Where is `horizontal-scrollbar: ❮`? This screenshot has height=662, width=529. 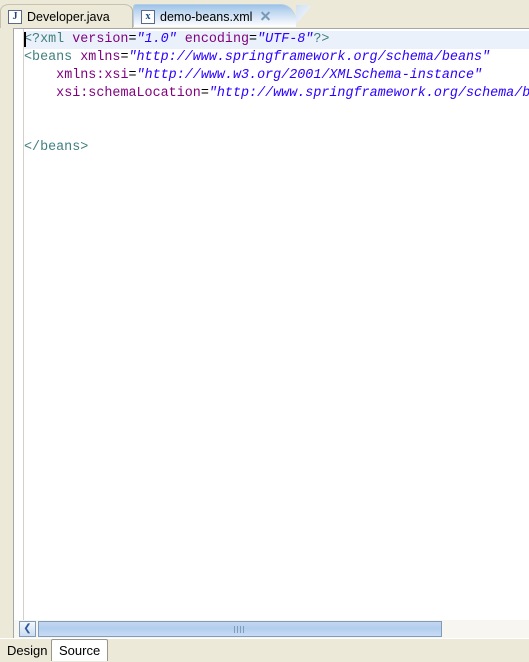
horizontal-scrollbar: ❮ is located at coordinates (271, 629).